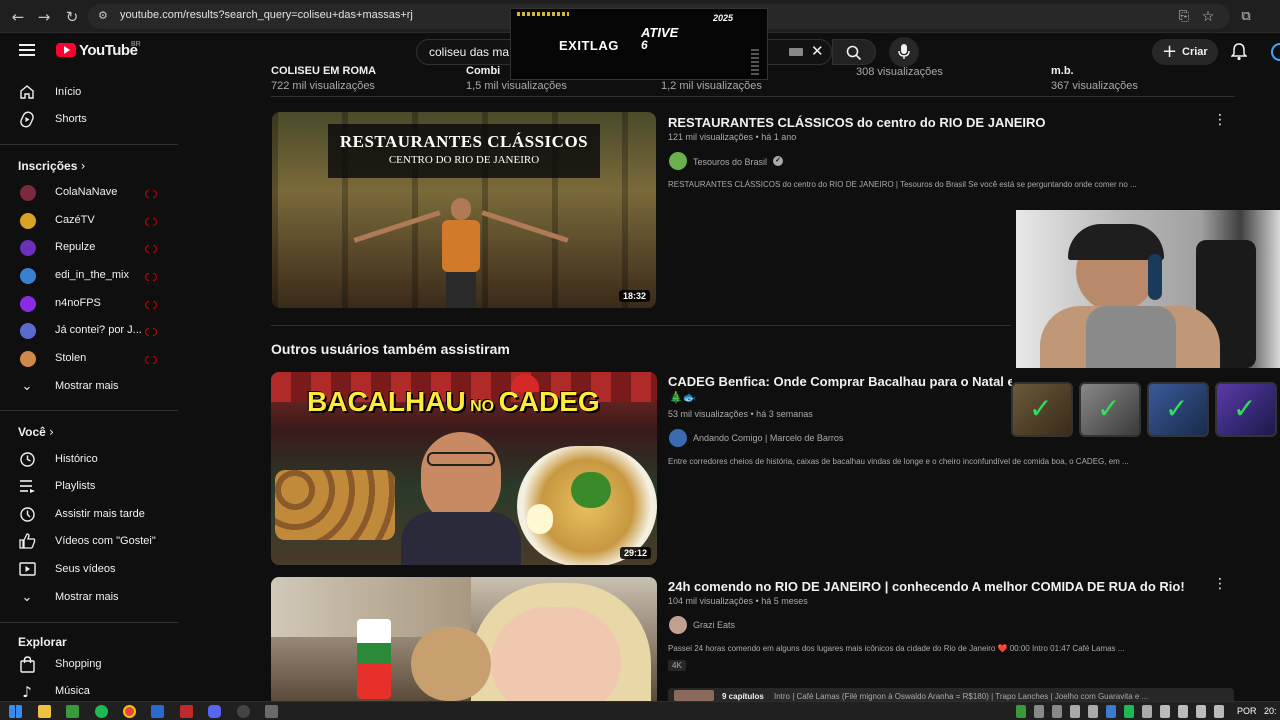 The width and height of the screenshot is (1280, 720). What do you see at coordinates (694, 695) in the screenshot?
I see `chapter-thumb` at bounding box center [694, 695].